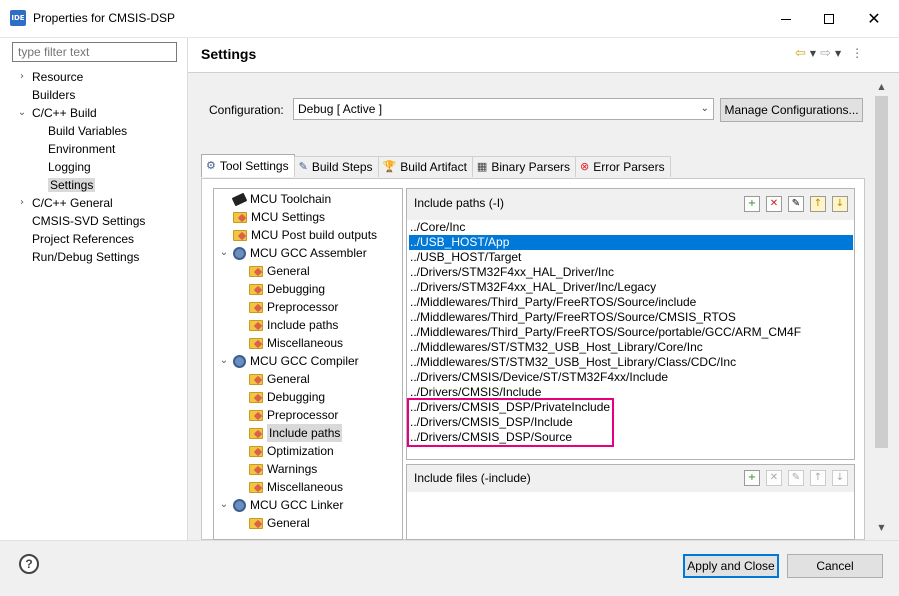 This screenshot has width=899, height=596. What do you see at coordinates (336, 166) in the screenshot?
I see `tab-build-steps: ✎ Build Steps` at bounding box center [336, 166].